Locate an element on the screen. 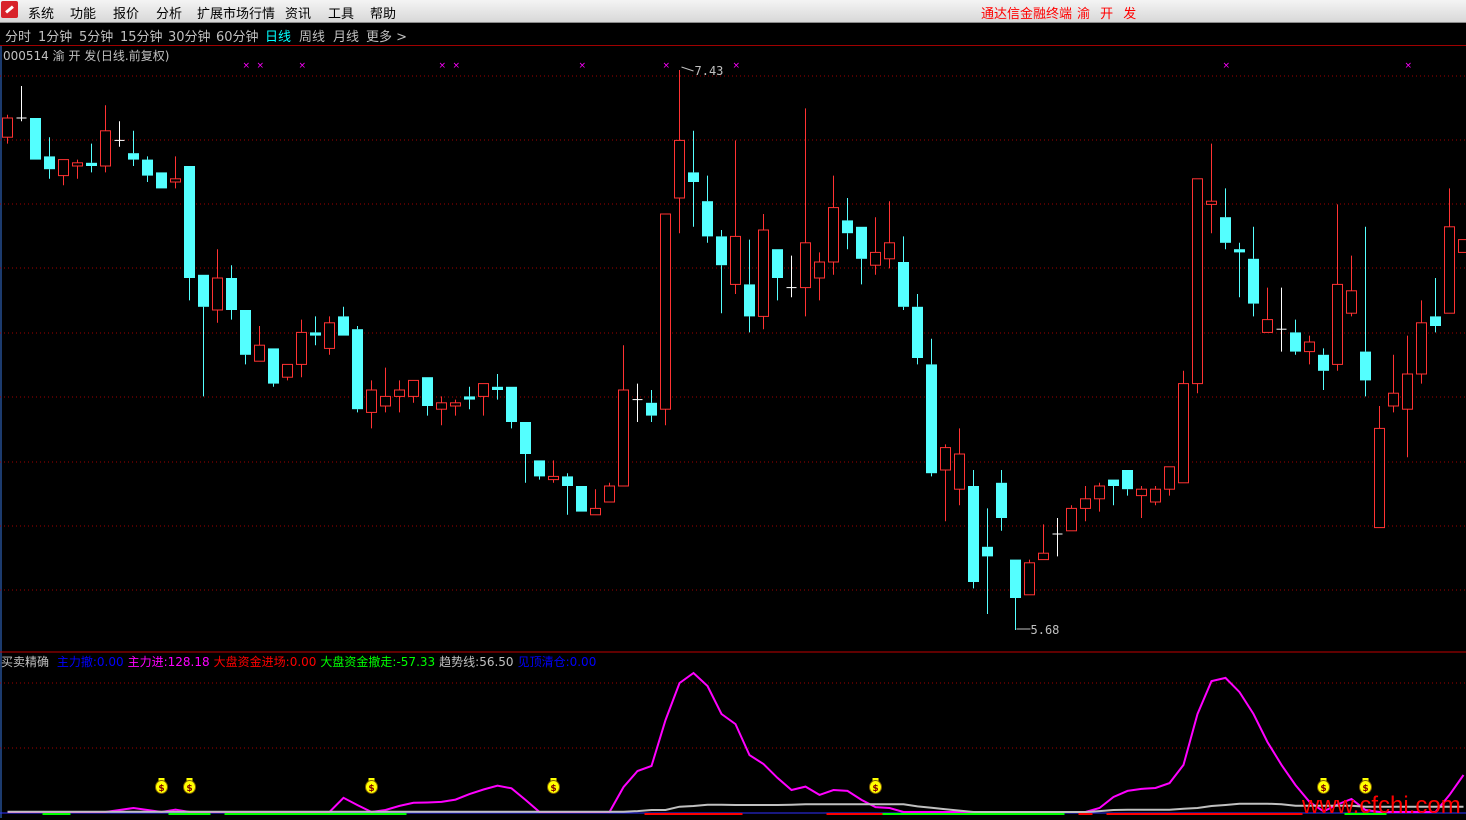 The image size is (1466, 820). indicator-field-label: 趋势线: is located at coordinates (459, 662).